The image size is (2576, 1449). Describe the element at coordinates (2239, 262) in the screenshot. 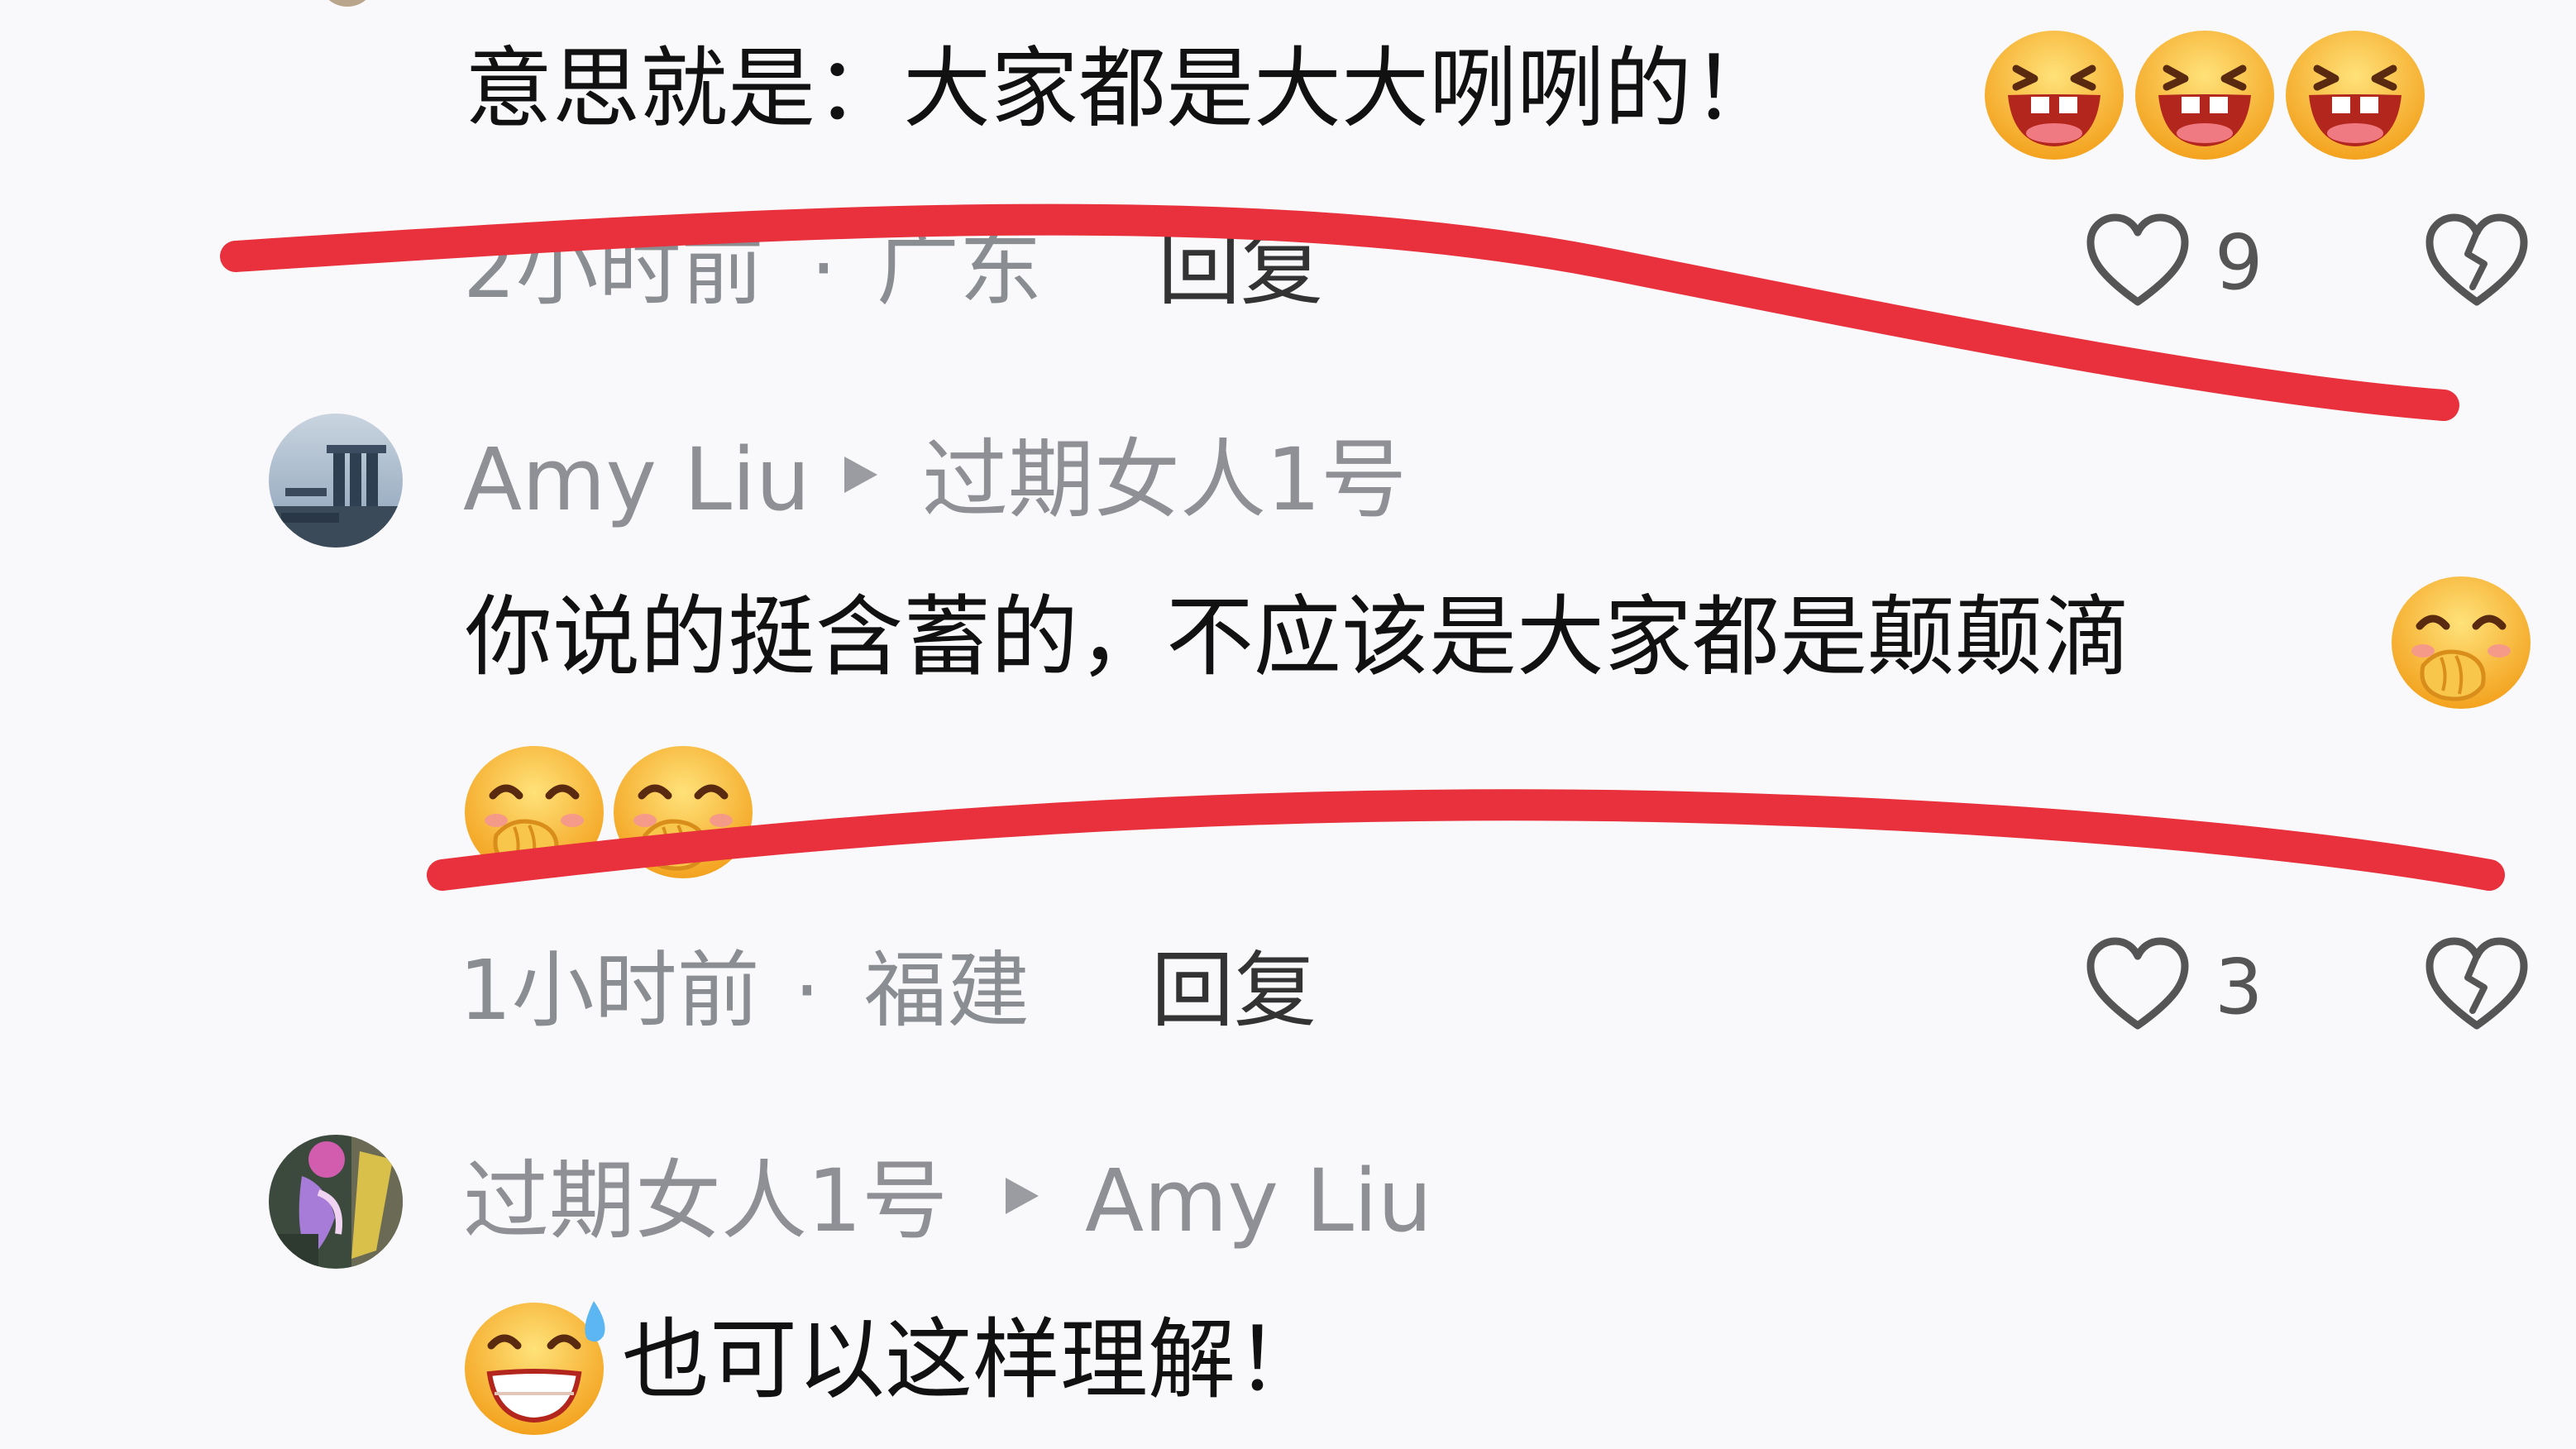

I see `comment-1-like-count: 9` at that location.